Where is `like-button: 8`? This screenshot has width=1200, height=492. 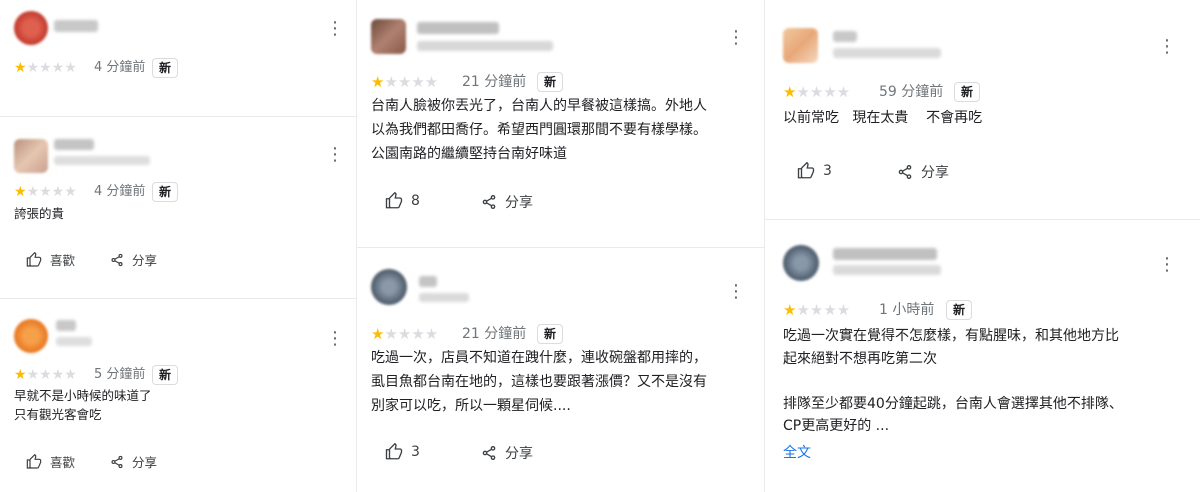
like-button: 8 is located at coordinates (402, 201).